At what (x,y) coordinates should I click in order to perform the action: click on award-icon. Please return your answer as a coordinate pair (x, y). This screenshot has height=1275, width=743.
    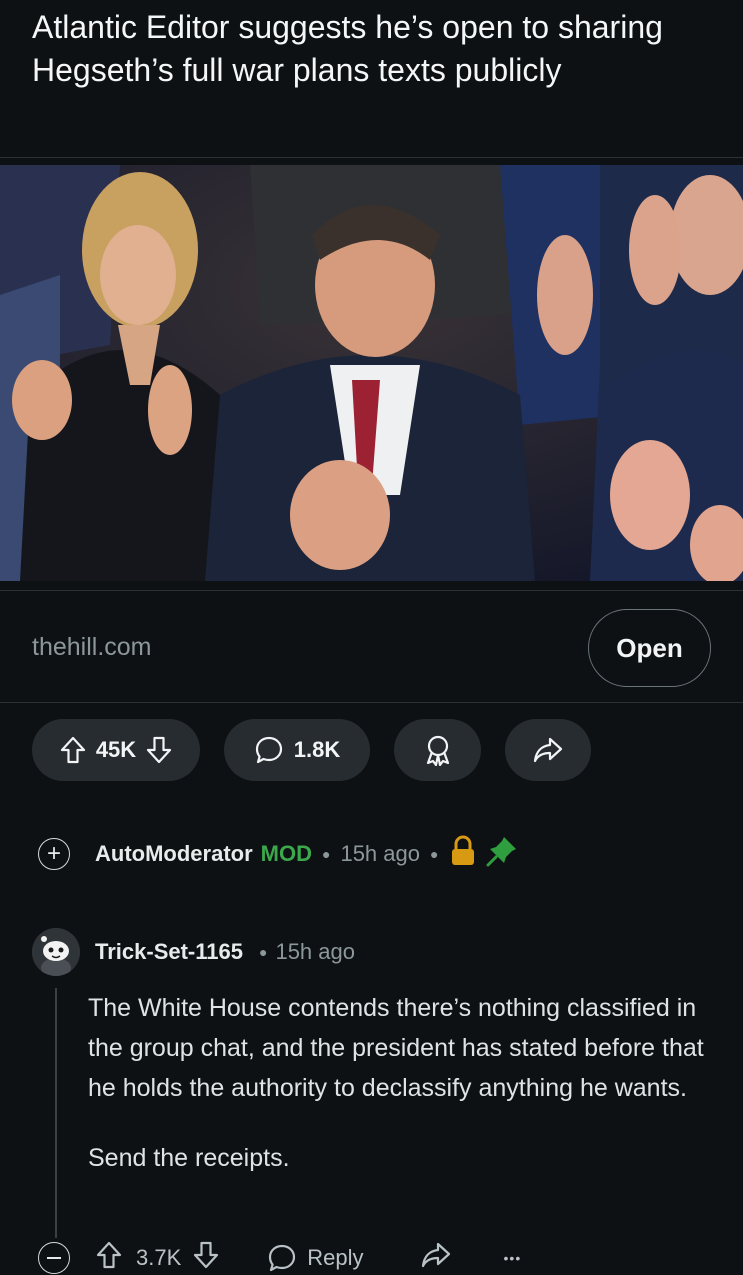
    Looking at the image, I should click on (438, 750).